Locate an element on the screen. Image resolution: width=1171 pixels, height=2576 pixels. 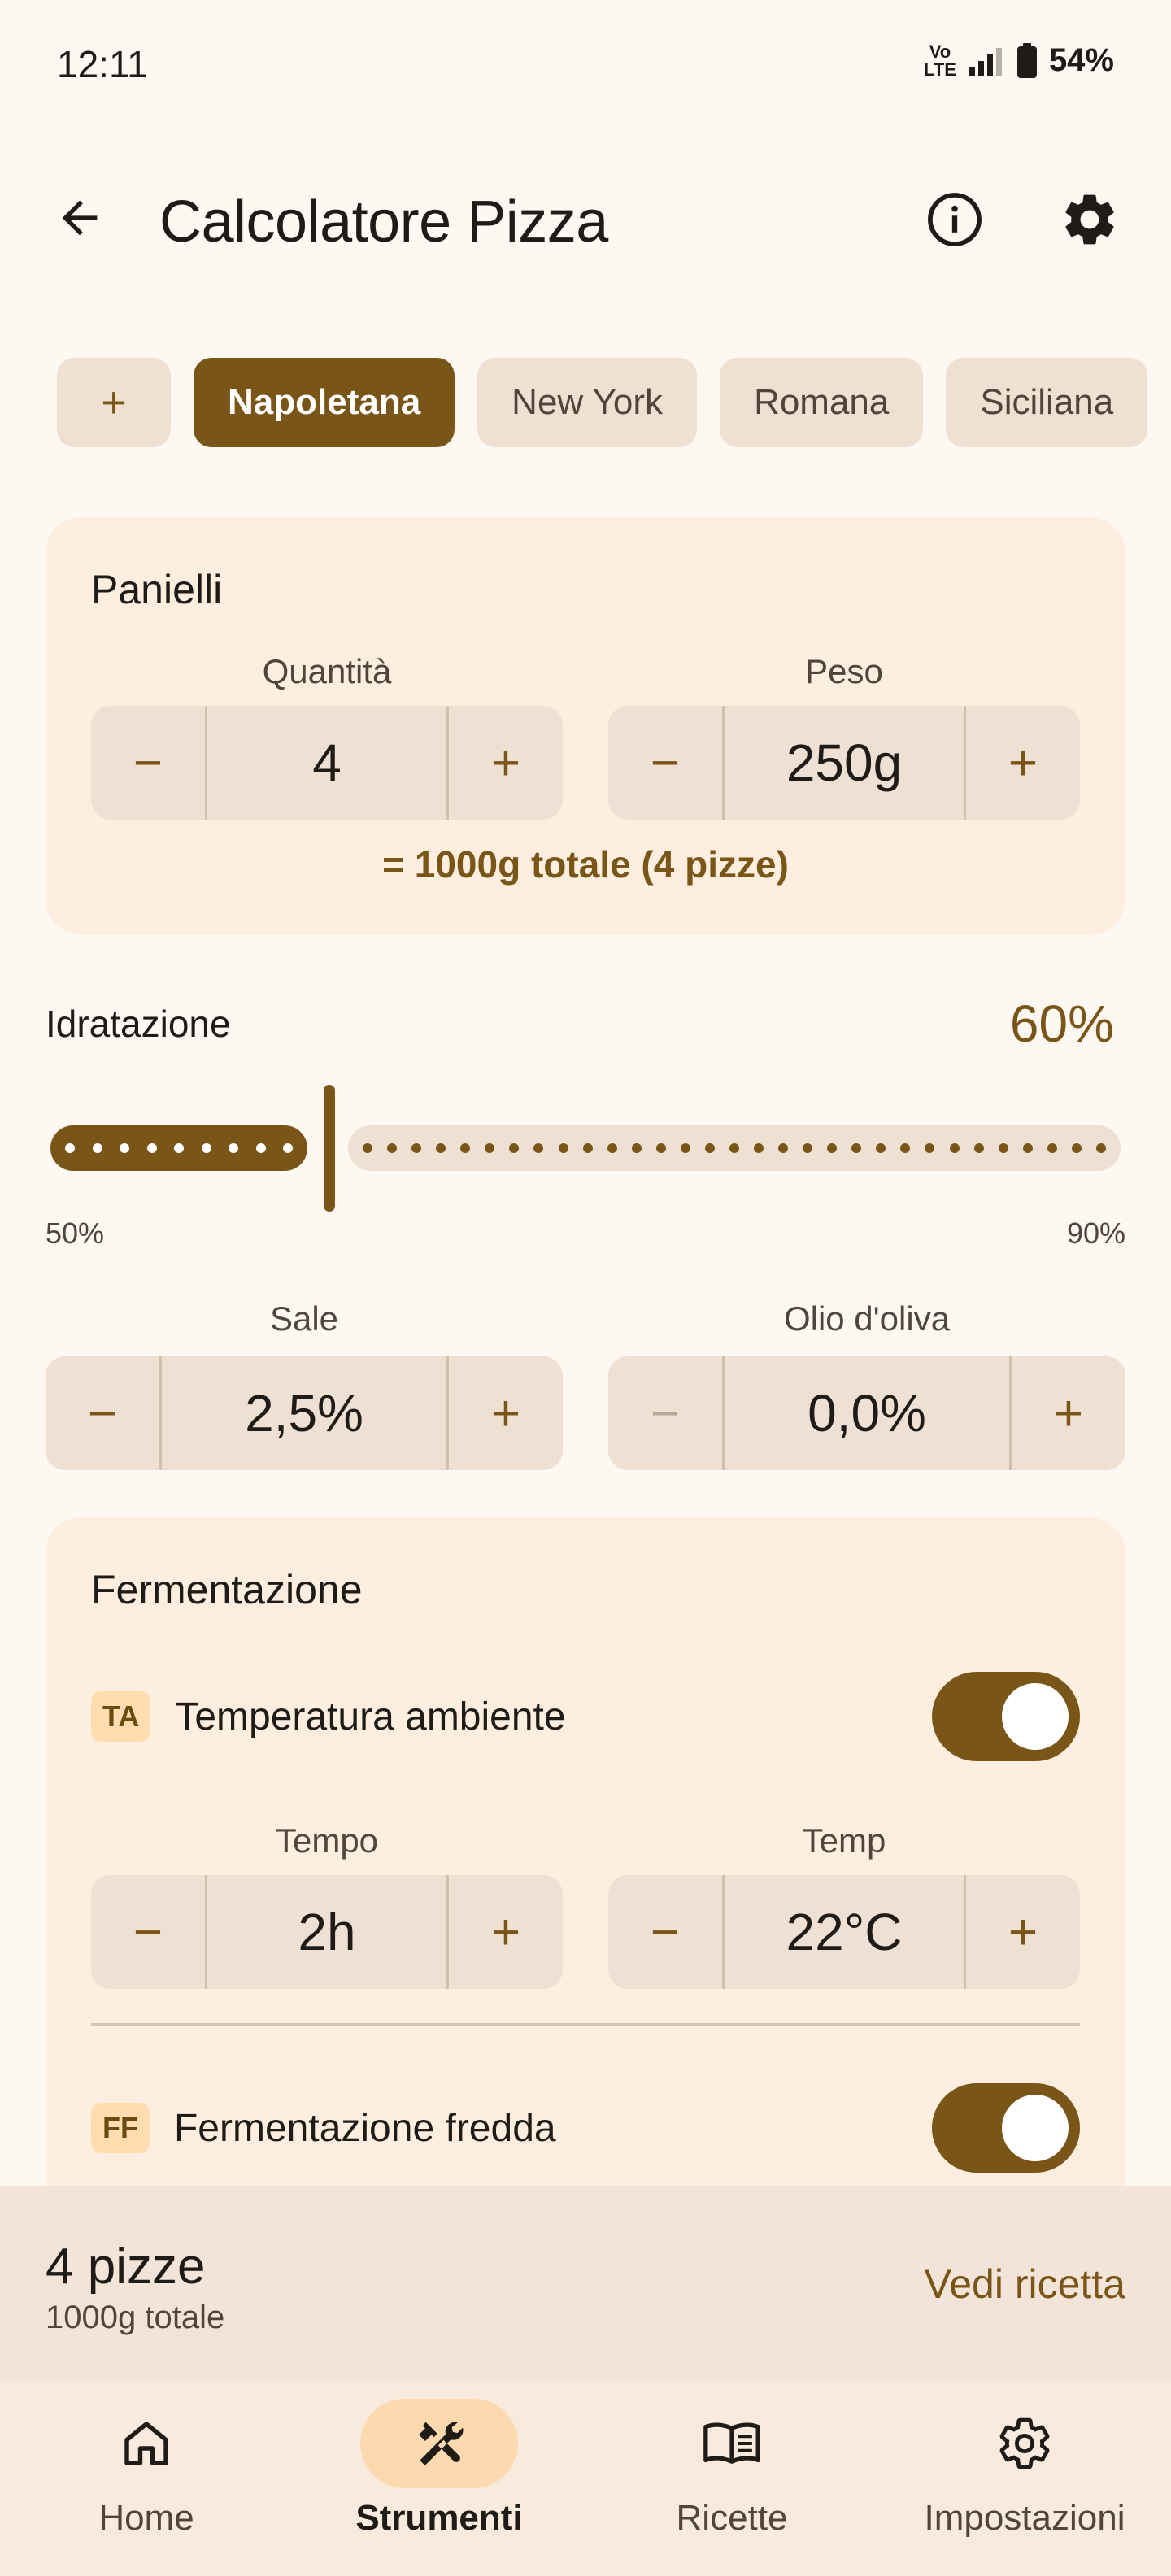
summary-title: 4 pizze is located at coordinates (126, 2267).